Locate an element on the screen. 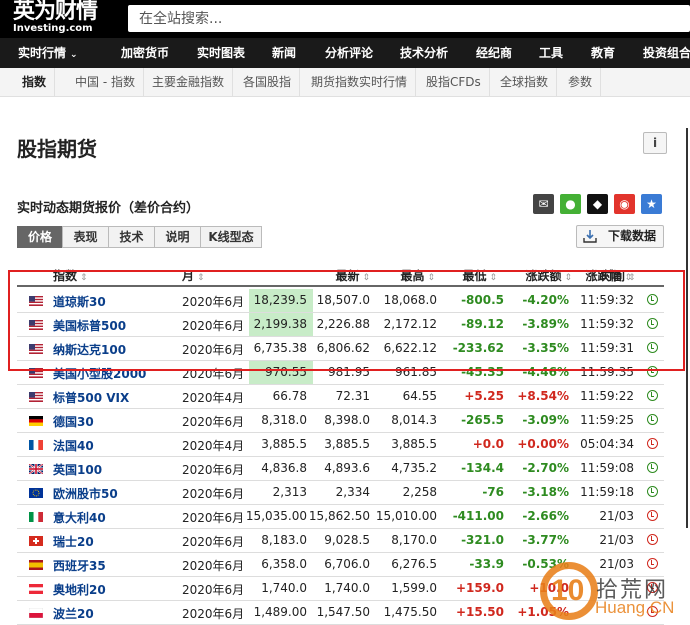  cell-last: 2,313 is located at coordinates (289, 492).